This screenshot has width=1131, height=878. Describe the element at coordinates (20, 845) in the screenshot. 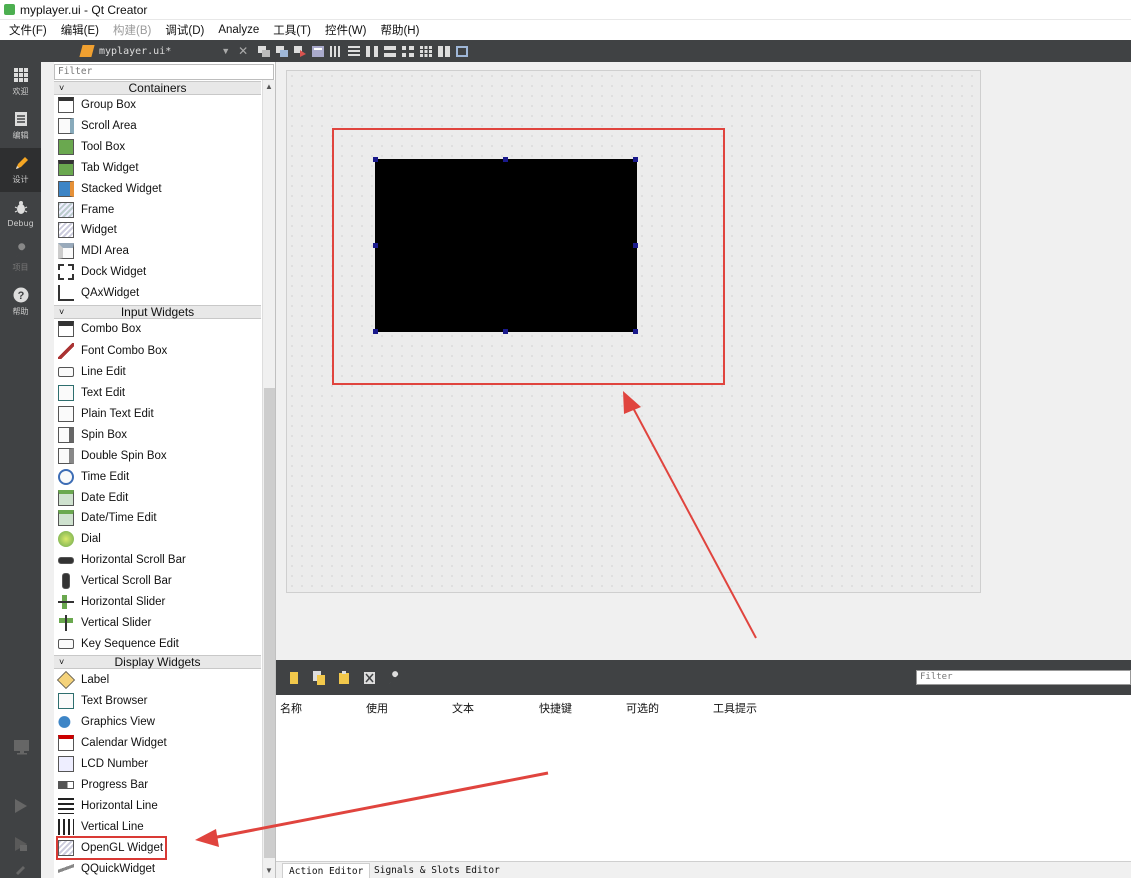

I see `debug-run-button` at that location.